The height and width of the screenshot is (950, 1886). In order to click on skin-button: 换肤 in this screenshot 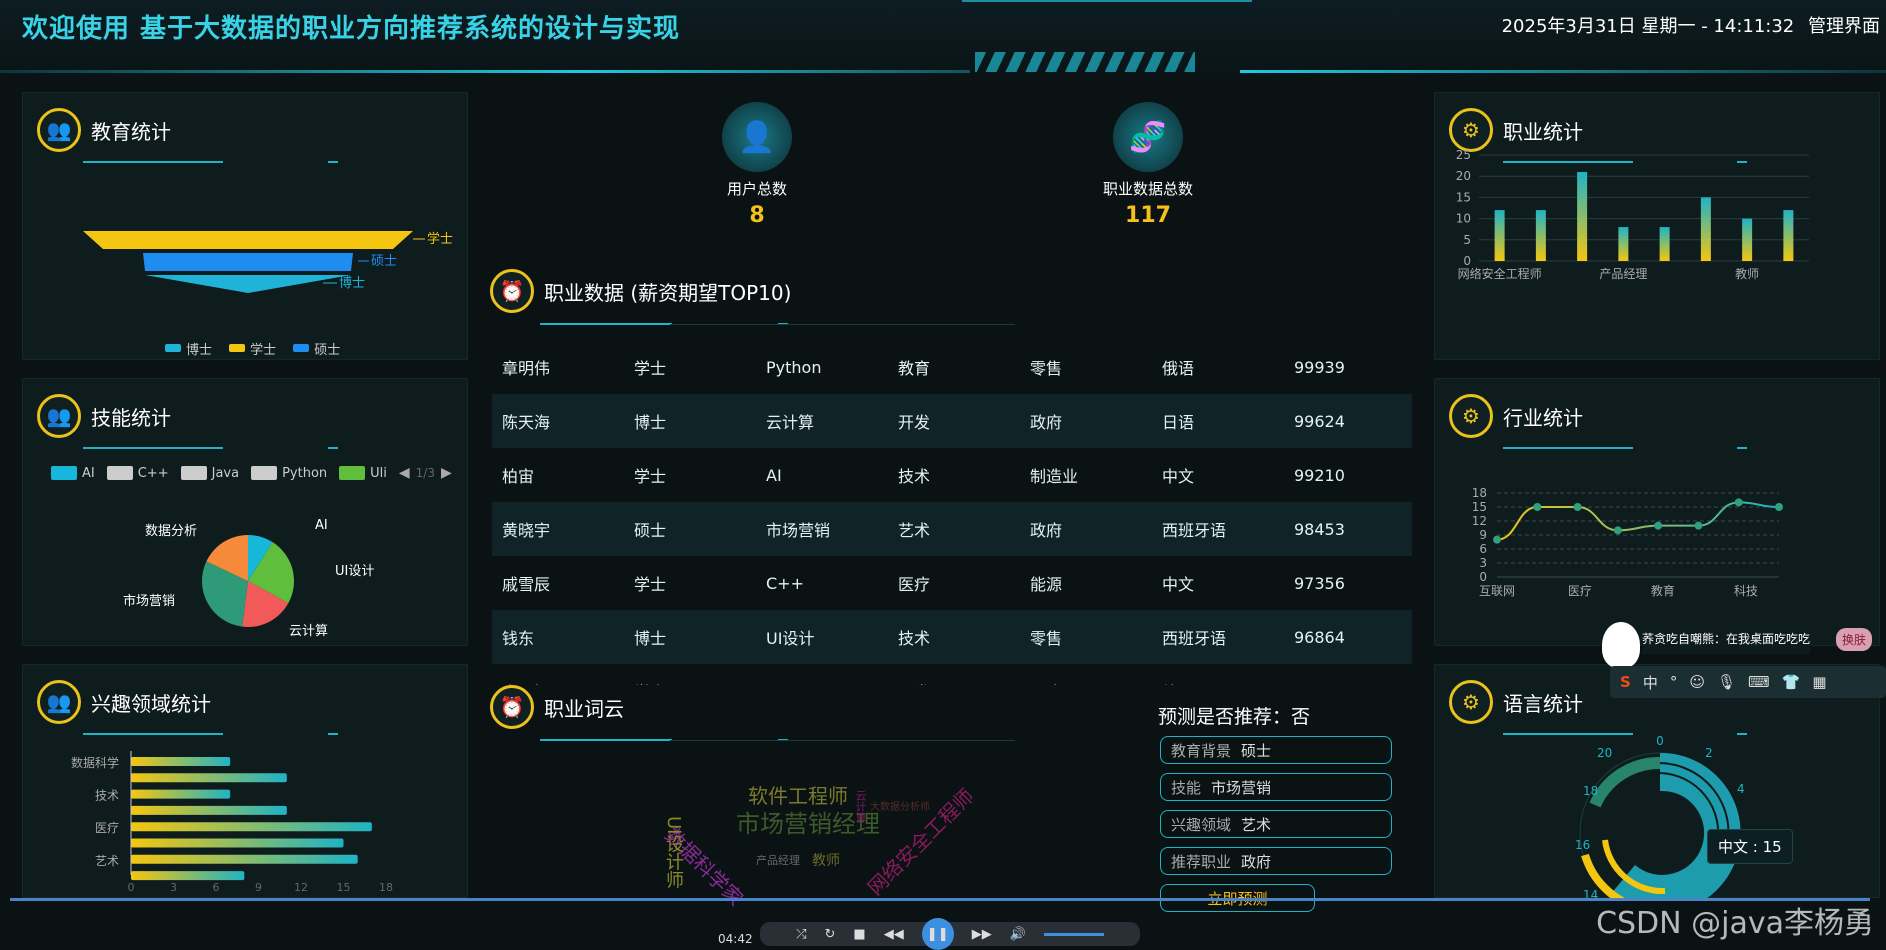, I will do `click(1854, 639)`.